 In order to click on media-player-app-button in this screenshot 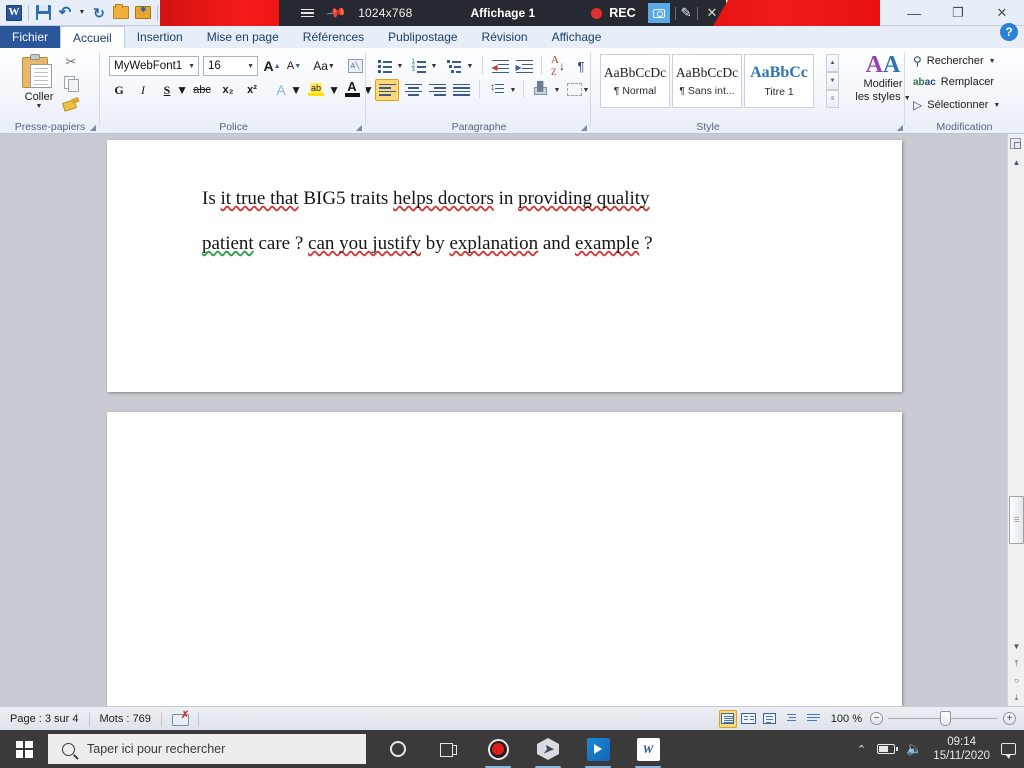, I will do `click(598, 749)`.